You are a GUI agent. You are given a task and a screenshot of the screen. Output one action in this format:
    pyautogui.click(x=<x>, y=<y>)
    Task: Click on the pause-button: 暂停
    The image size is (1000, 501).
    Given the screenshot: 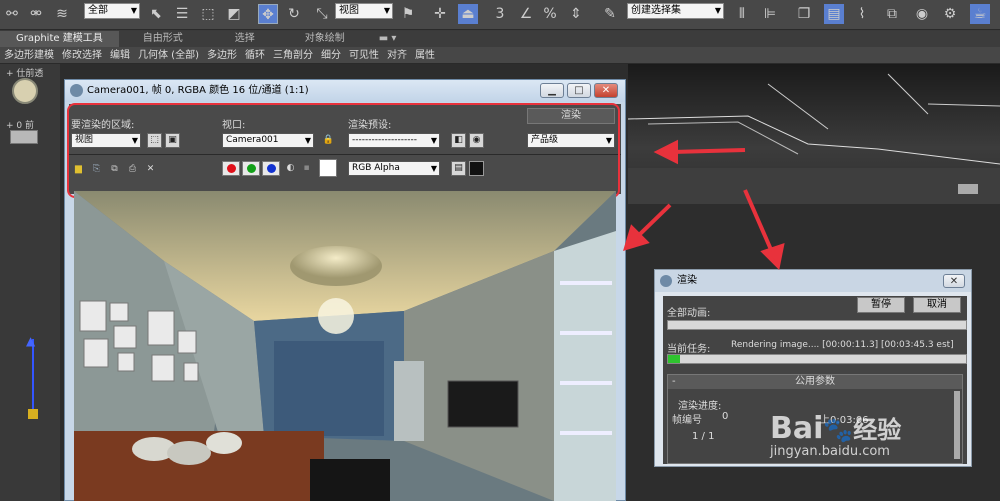 What is the action you would take?
    pyautogui.click(x=881, y=305)
    